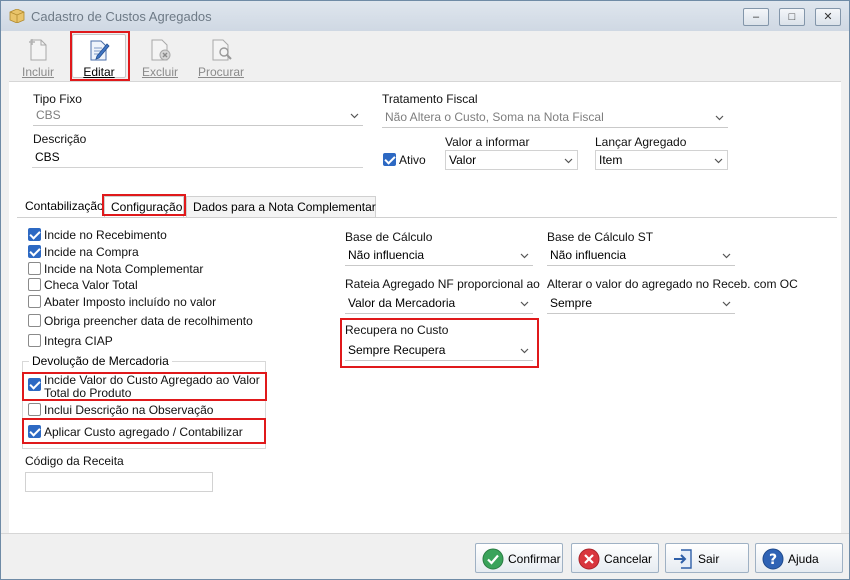 This screenshot has width=850, height=580. What do you see at coordinates (402, 303) in the screenshot?
I see `rateia-value: Valor da Mercadoria` at bounding box center [402, 303].